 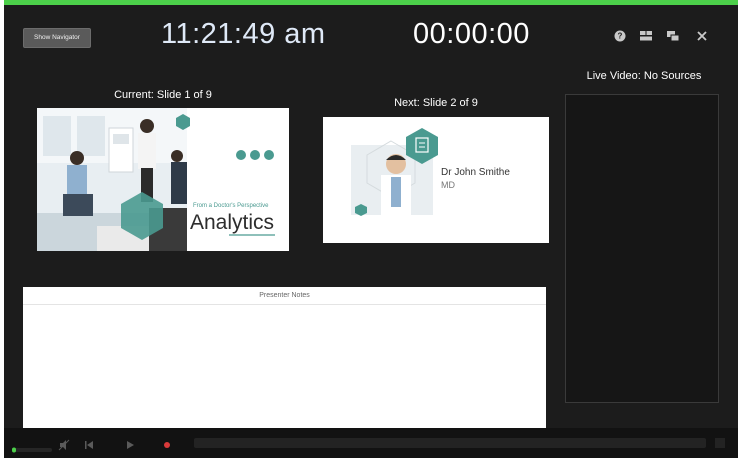 What do you see at coordinates (57, 38) in the screenshot?
I see `show-navigator-button: Show Navigator` at bounding box center [57, 38].